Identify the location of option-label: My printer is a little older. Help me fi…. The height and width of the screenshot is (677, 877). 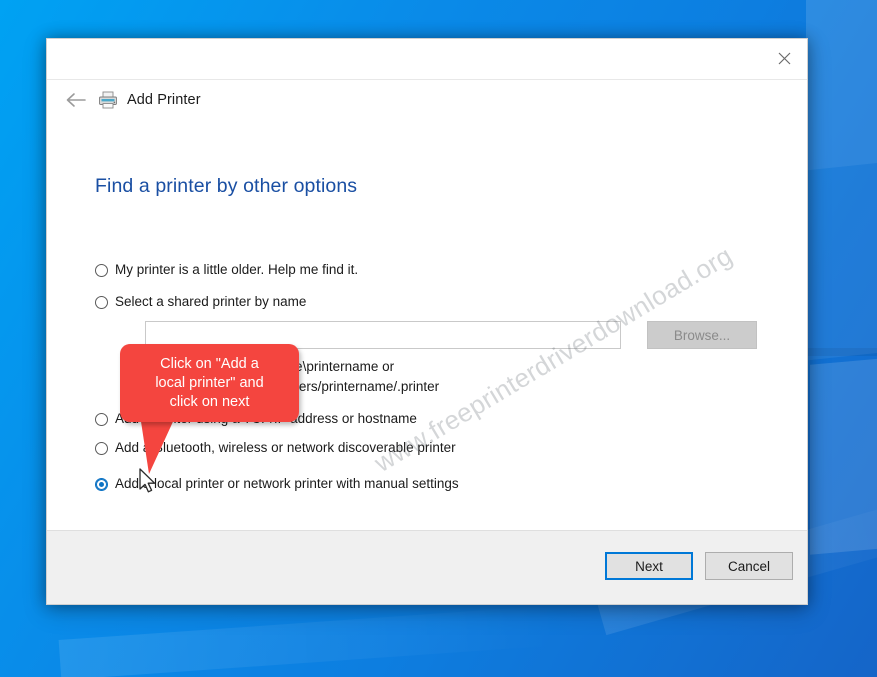
(237, 269).